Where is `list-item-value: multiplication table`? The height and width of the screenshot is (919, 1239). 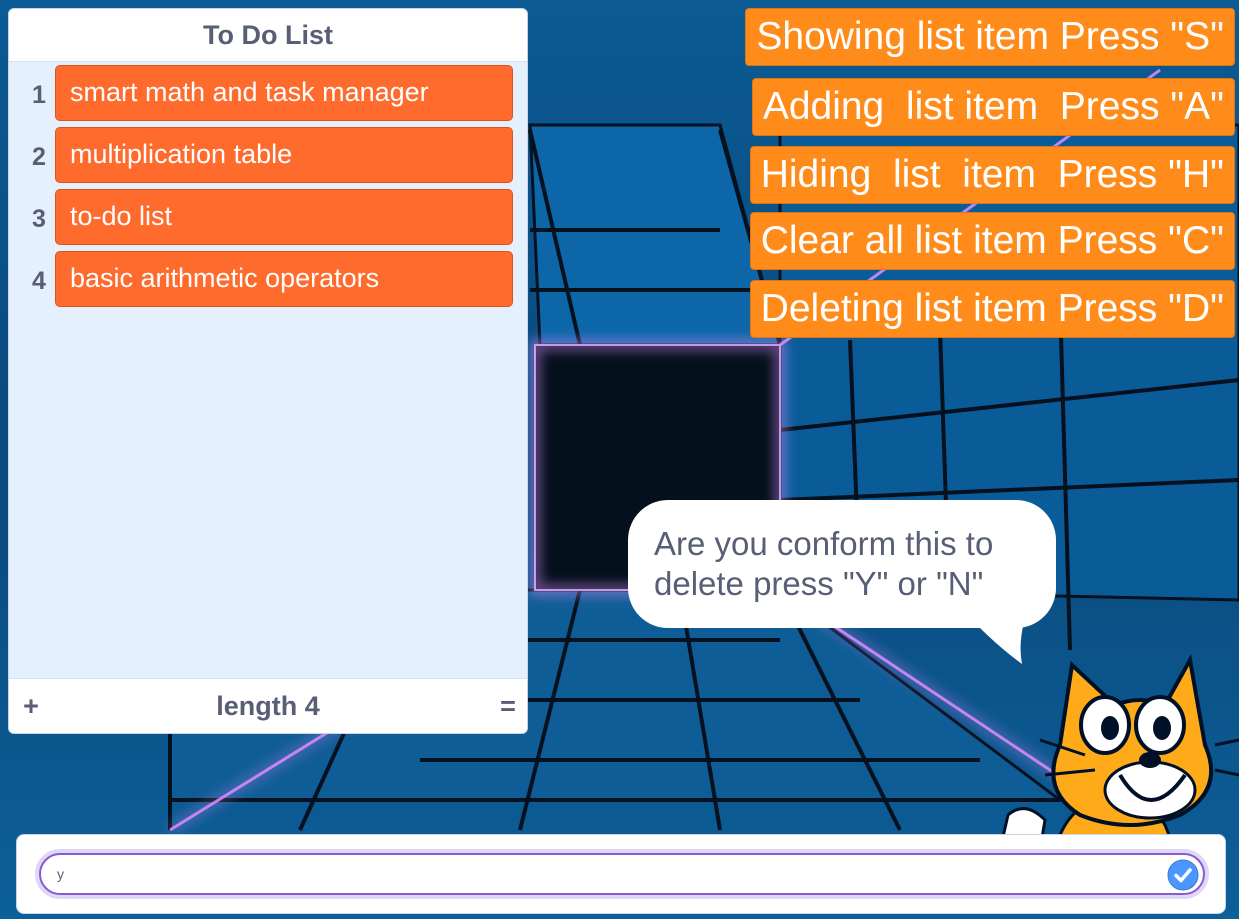
list-item-value: multiplication table is located at coordinates (284, 155).